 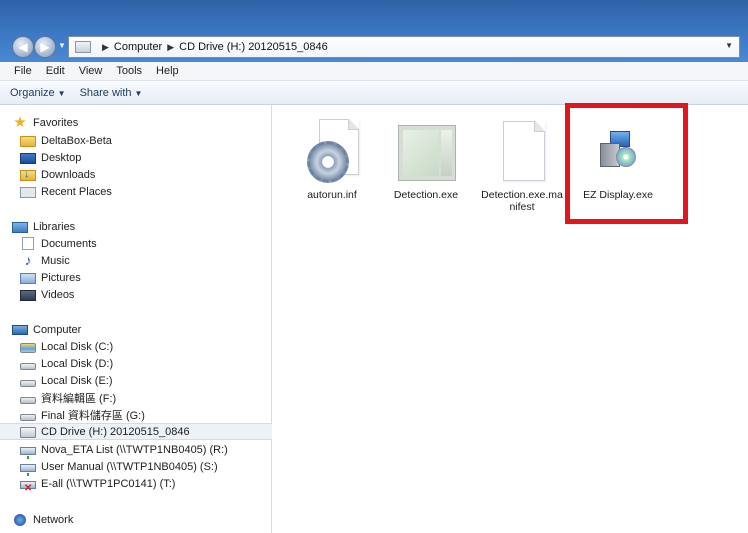 I want to click on nav-drive-h: CD Drive (H:) 20120515_0846, so click(x=136, y=431).